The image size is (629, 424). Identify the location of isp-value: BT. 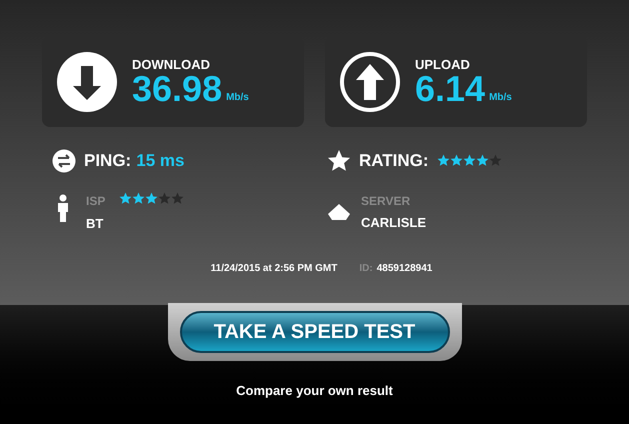
(95, 223).